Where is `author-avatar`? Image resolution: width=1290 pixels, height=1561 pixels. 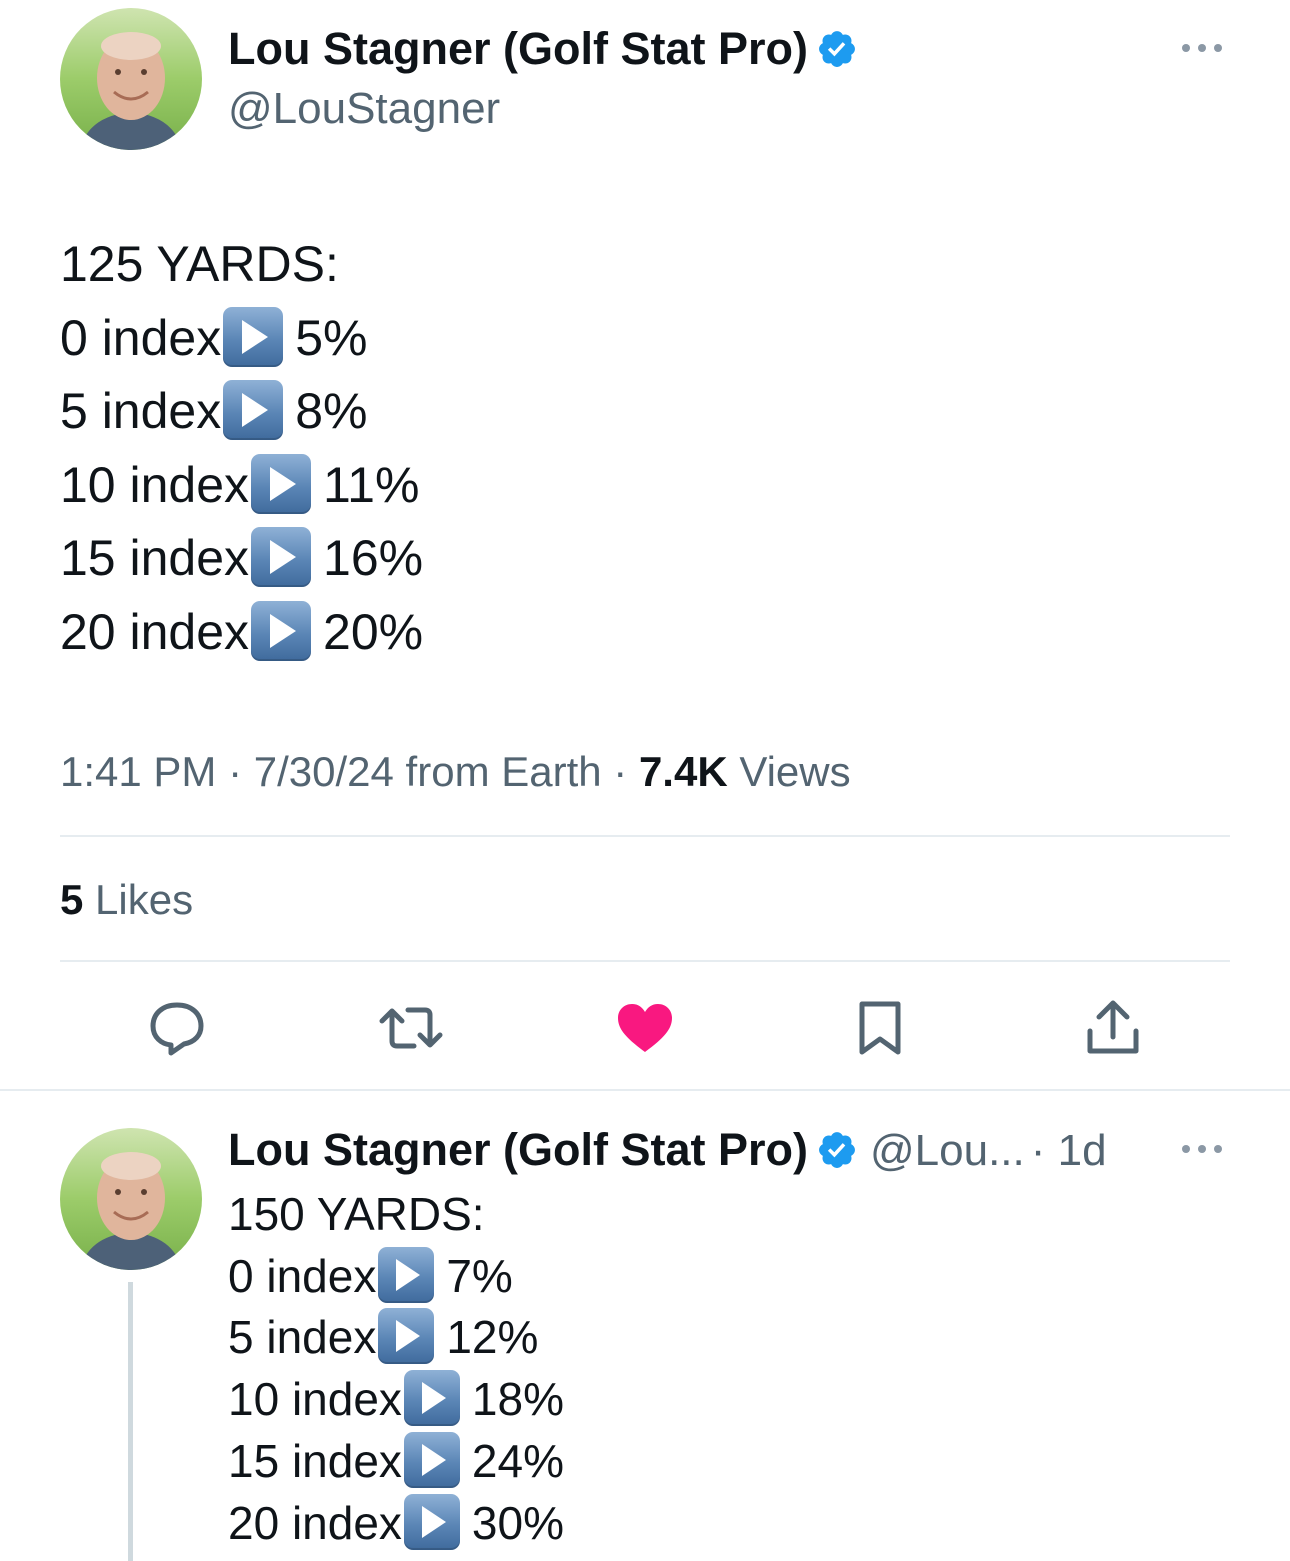
author-avatar is located at coordinates (131, 79).